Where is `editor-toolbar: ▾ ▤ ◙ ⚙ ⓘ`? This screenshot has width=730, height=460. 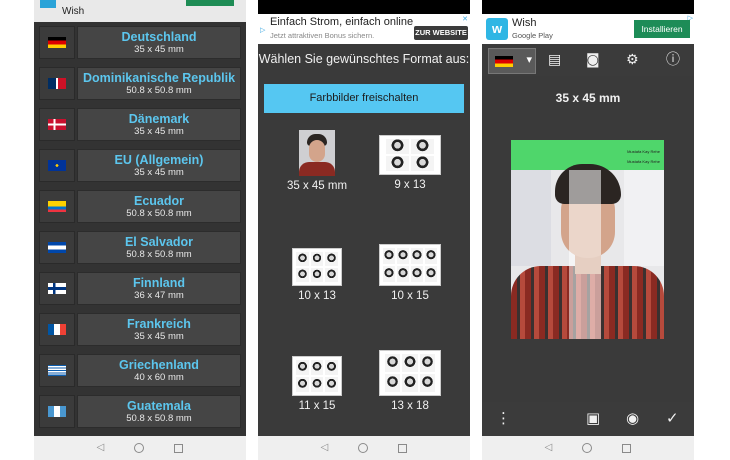
editor-toolbar: ▾ ▤ ◙ ⚙ ⓘ is located at coordinates (588, 60).